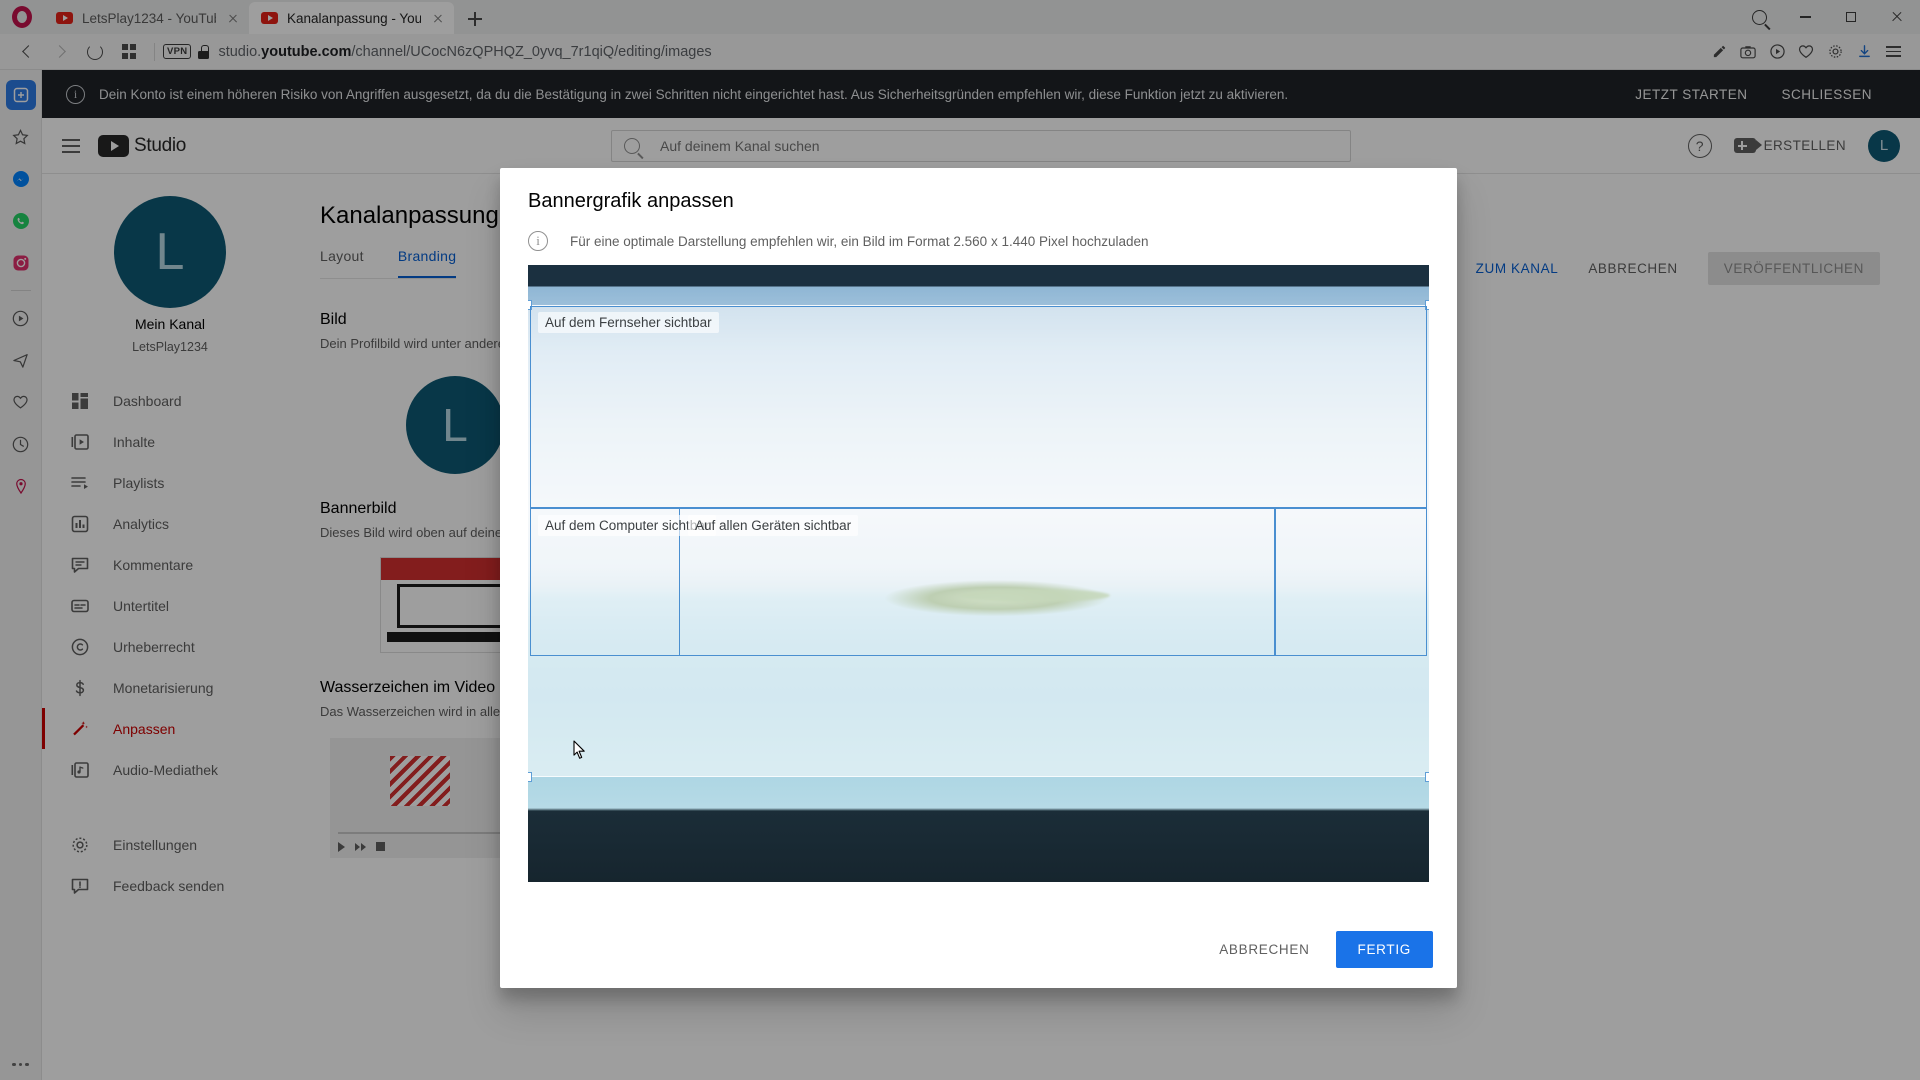 The image size is (1920, 1080). Describe the element at coordinates (1351, 582) in the screenshot. I see `guide-mobile-area` at that location.